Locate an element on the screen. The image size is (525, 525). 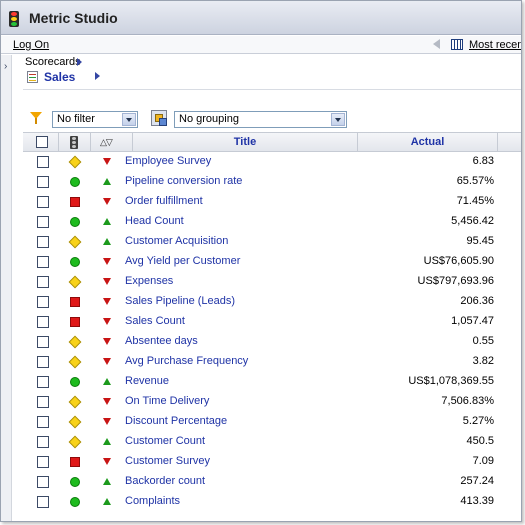
metric-title-link: Avg Yield per Customer is located at coordinates (182, 261).